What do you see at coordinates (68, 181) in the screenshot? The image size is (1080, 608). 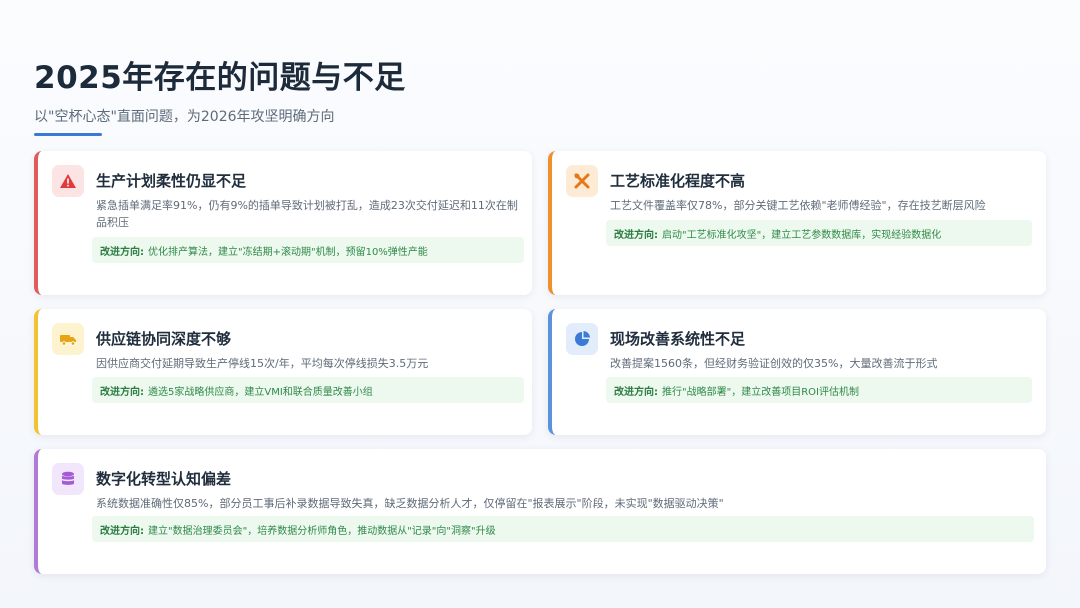 I see `warning-icon` at bounding box center [68, 181].